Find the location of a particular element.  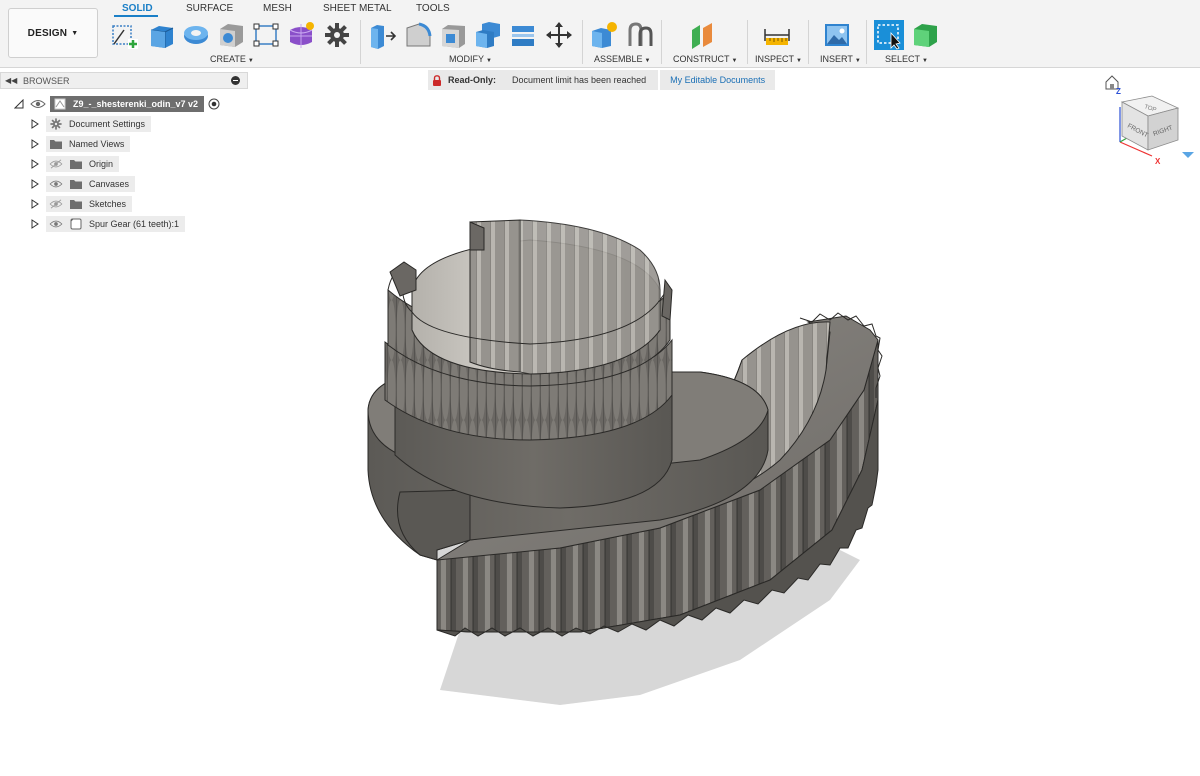

document-icon is located at coordinates (60, 103).